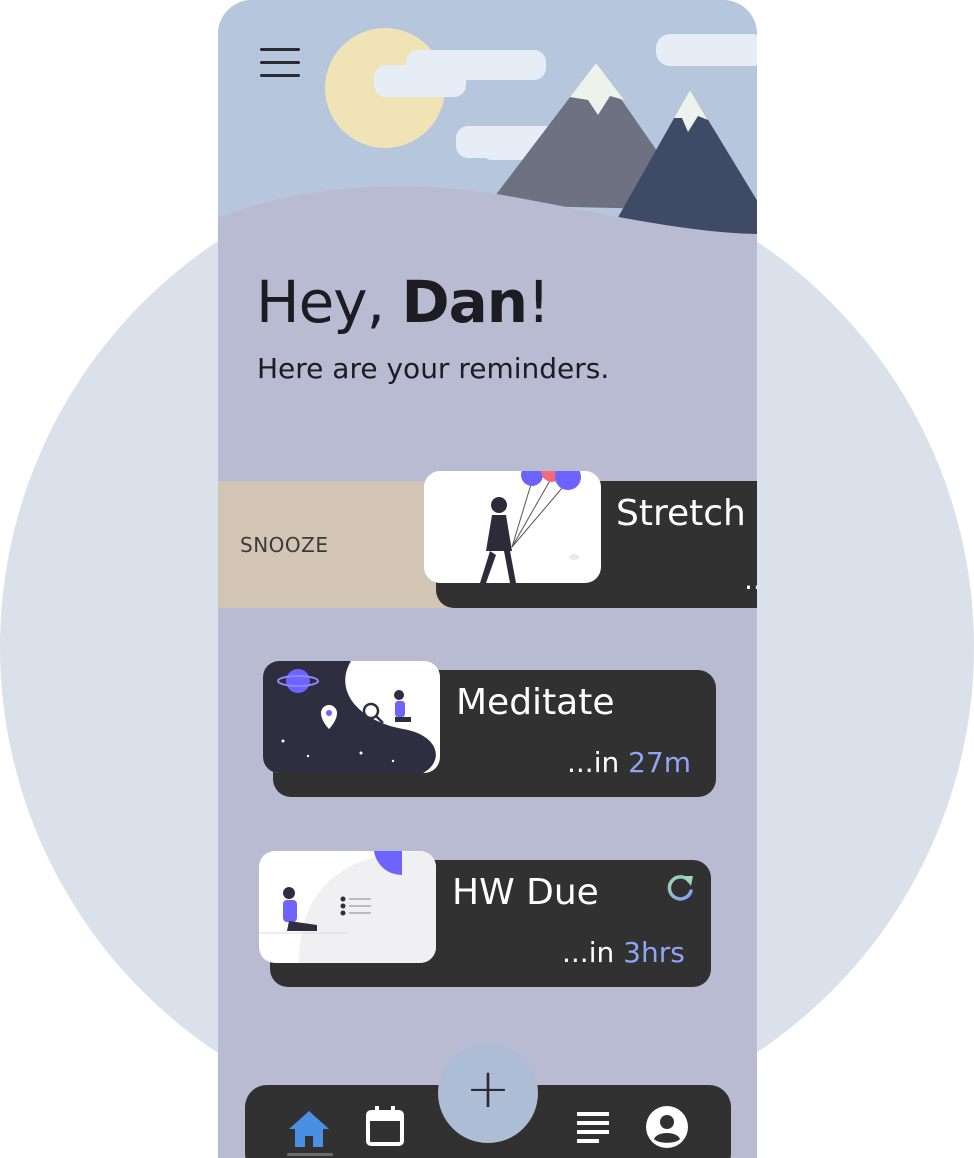  I want to click on recurring-icon, so click(680, 888).